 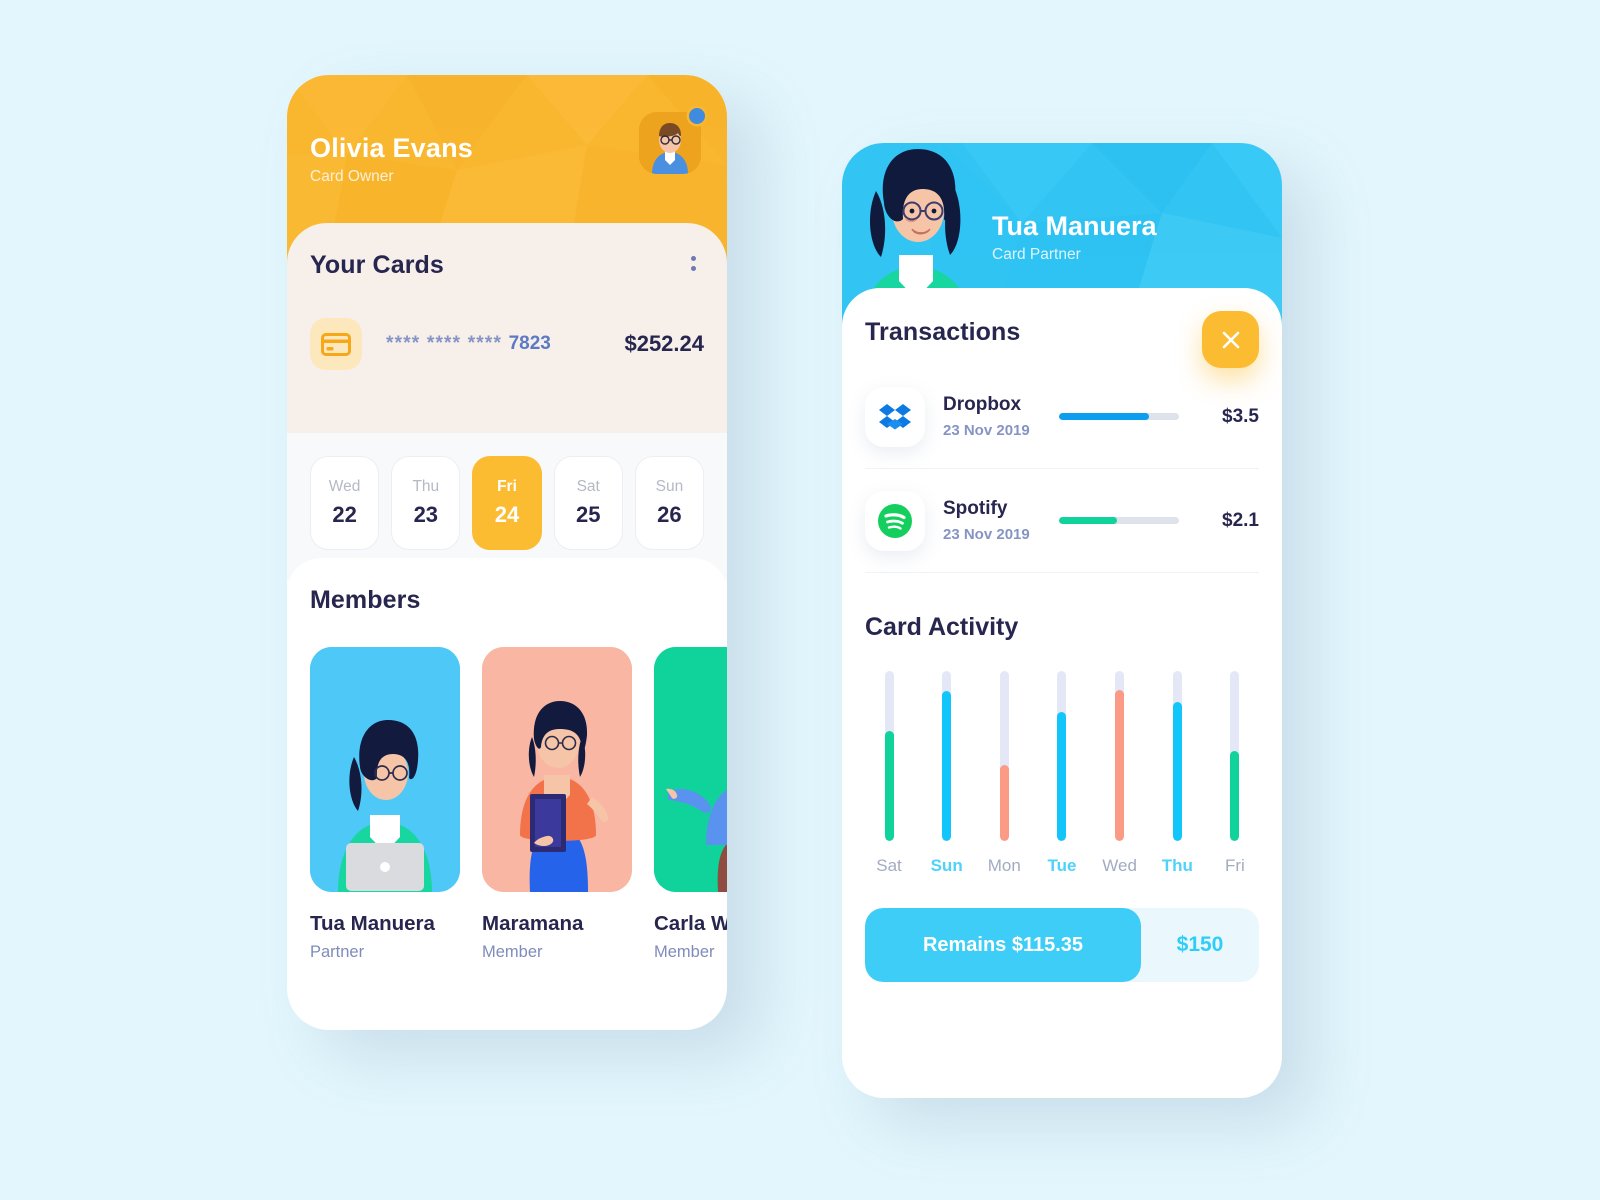 I want to click on man-with-glasses-icon, so click(x=690, y=769).